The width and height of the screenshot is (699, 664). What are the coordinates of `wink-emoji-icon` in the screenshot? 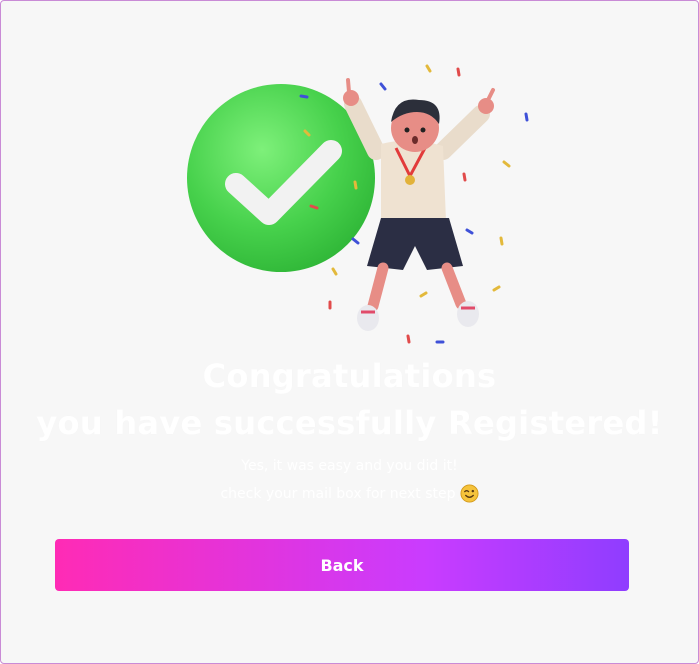 It's located at (469, 493).